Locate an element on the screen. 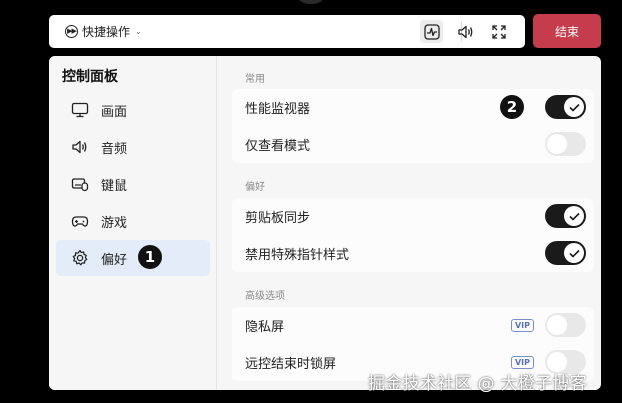 The image size is (622, 403). toggle-clipboard-sync is located at coordinates (565, 216).